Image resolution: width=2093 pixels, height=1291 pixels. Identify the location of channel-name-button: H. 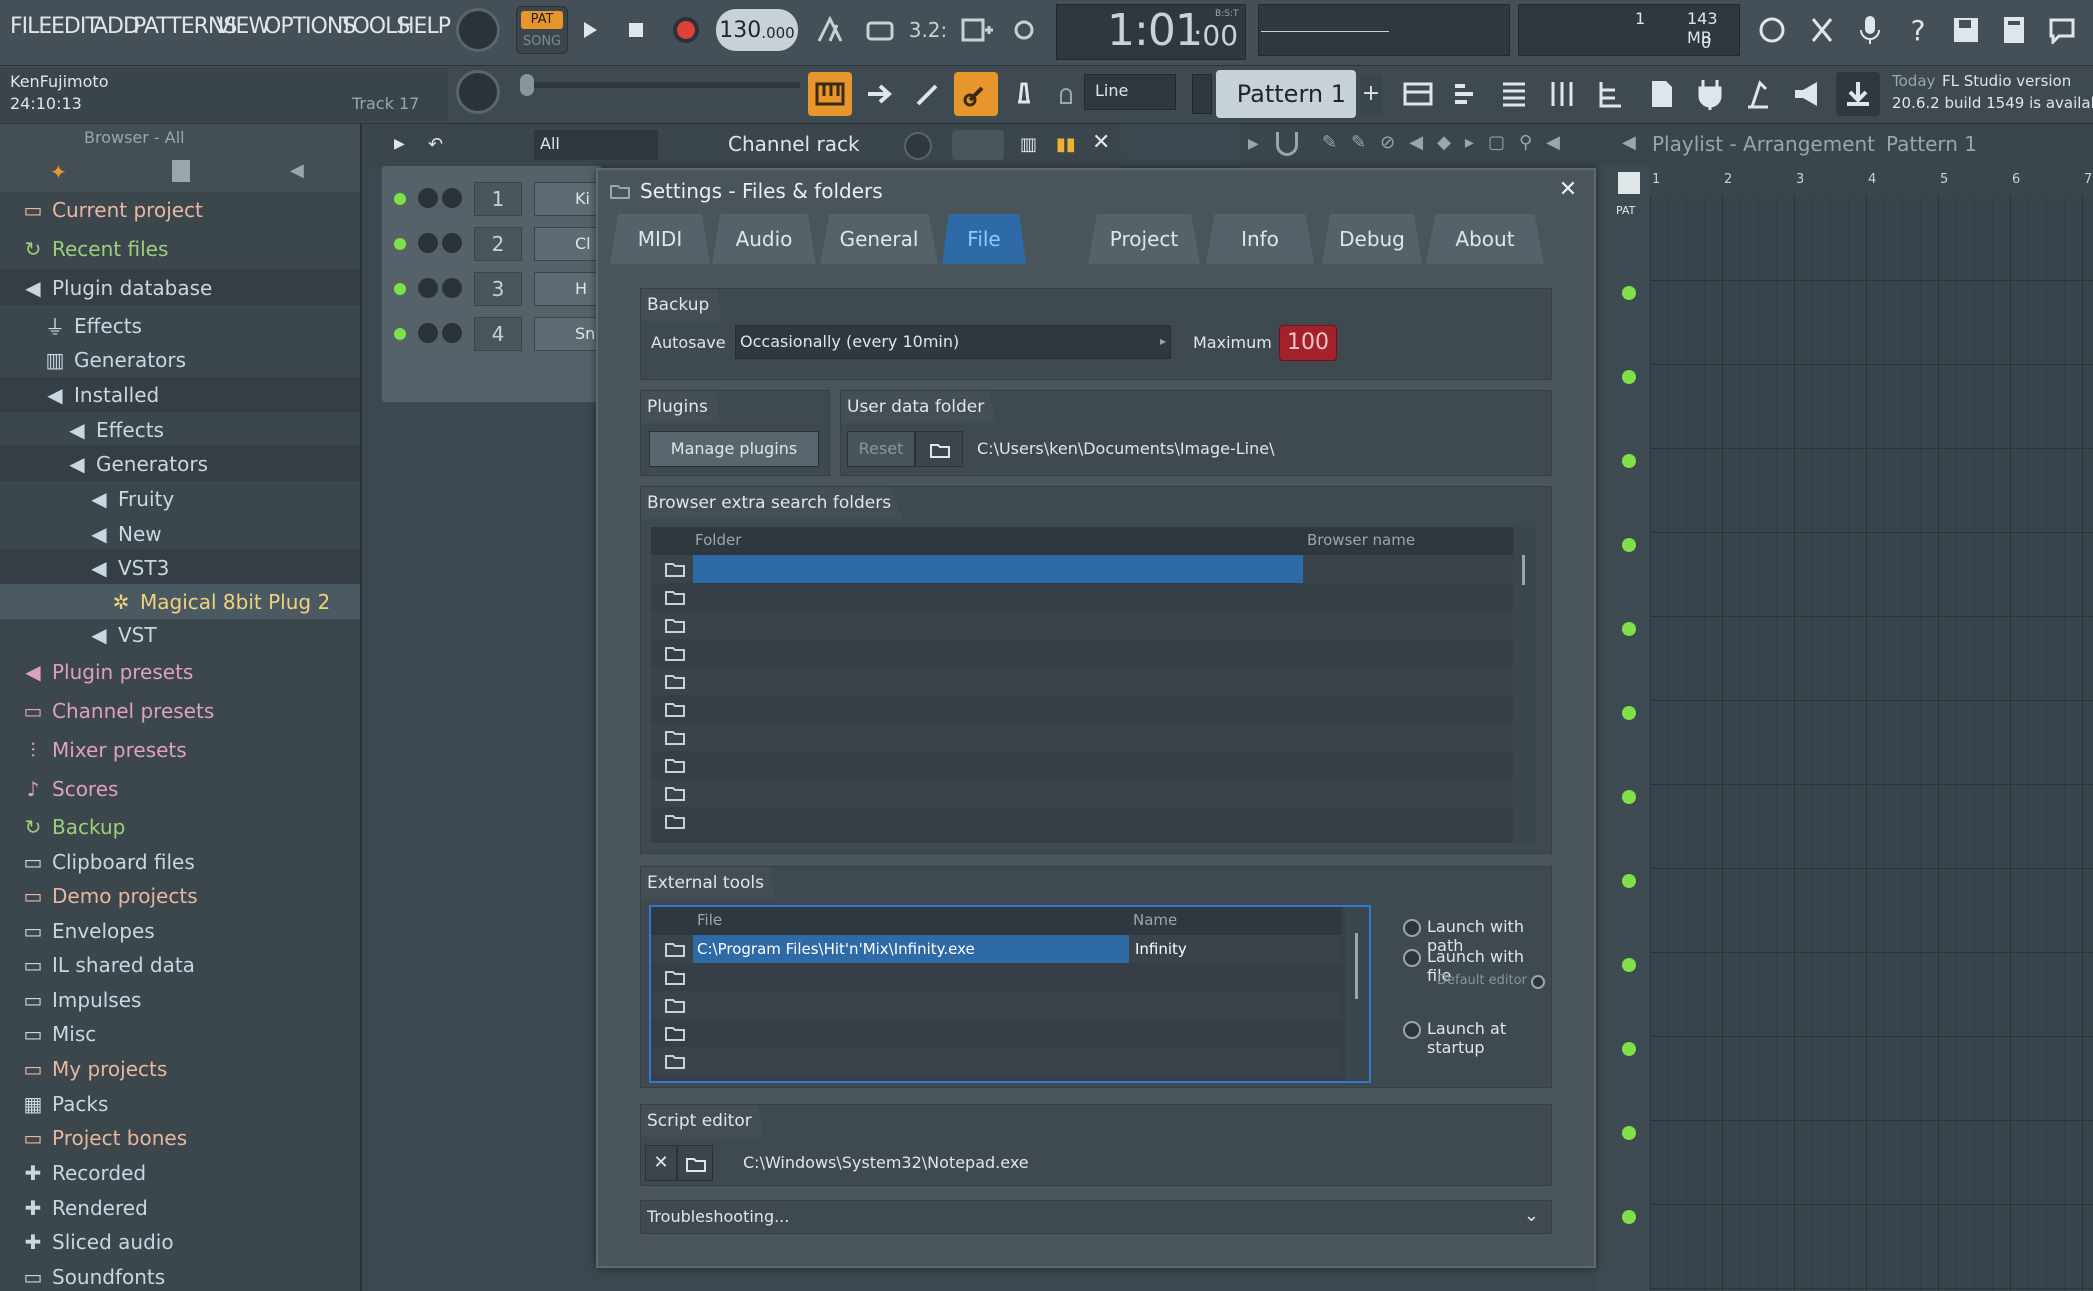
(568, 289).